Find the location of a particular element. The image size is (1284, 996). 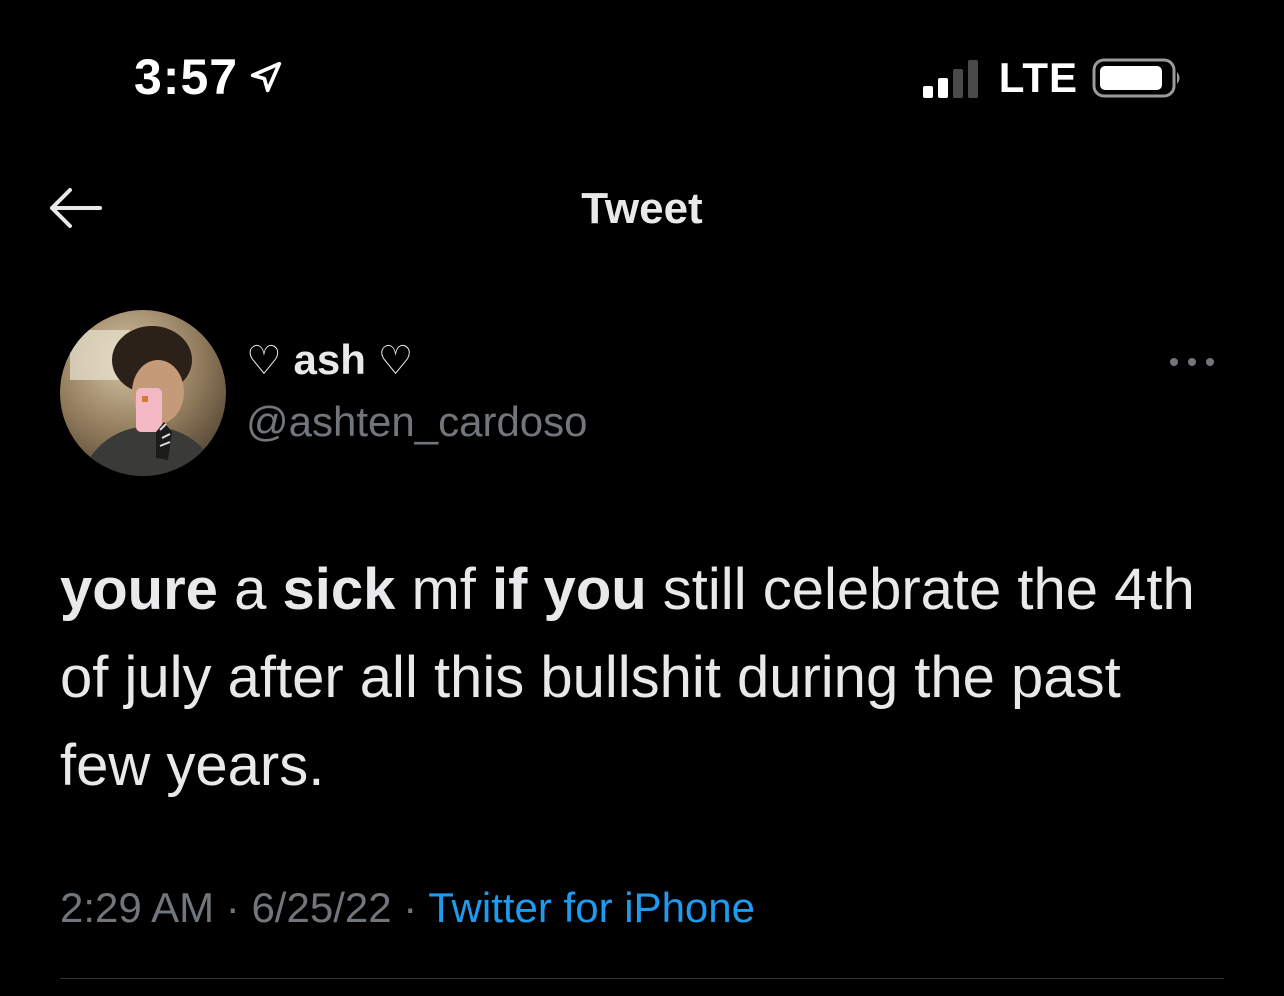

author-name: ash is located at coordinates (329, 359).